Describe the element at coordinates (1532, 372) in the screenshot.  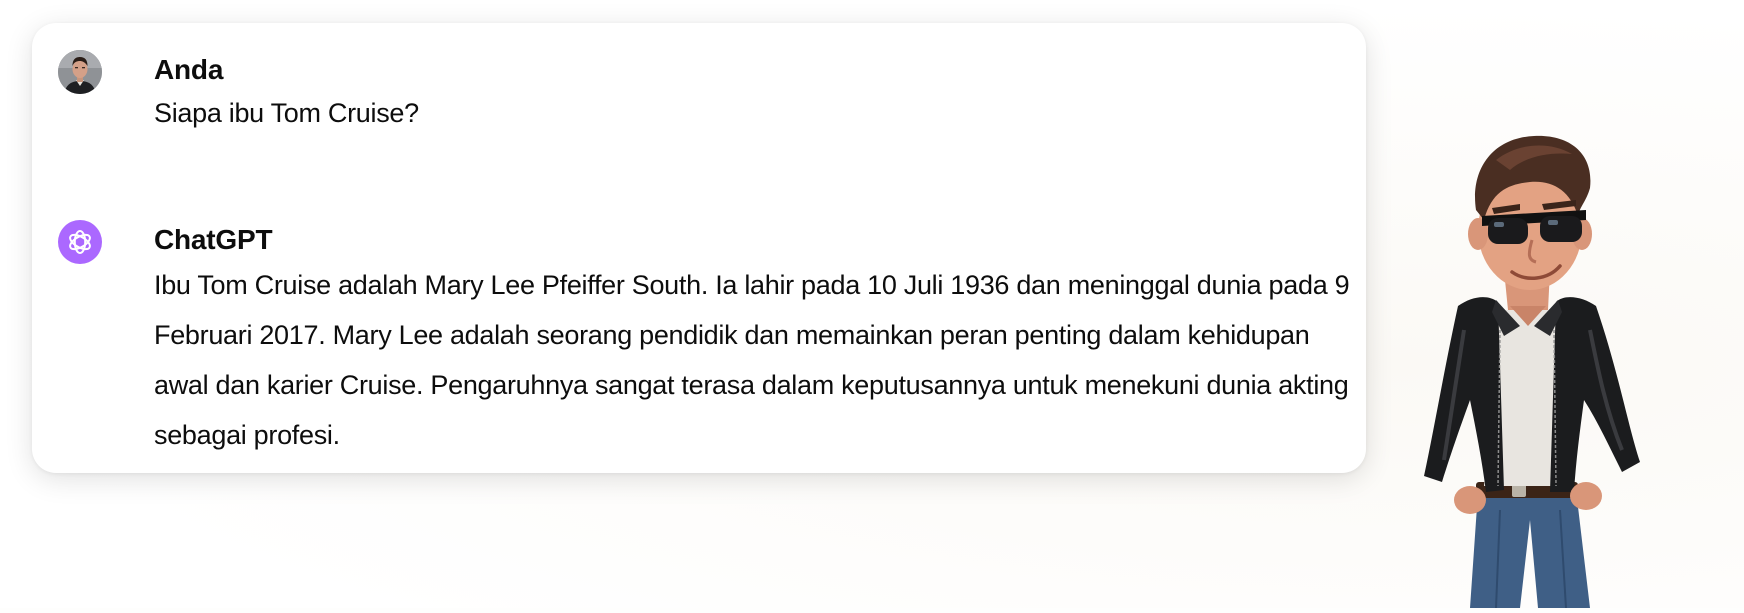
I see `cartoon-man-icon` at that location.